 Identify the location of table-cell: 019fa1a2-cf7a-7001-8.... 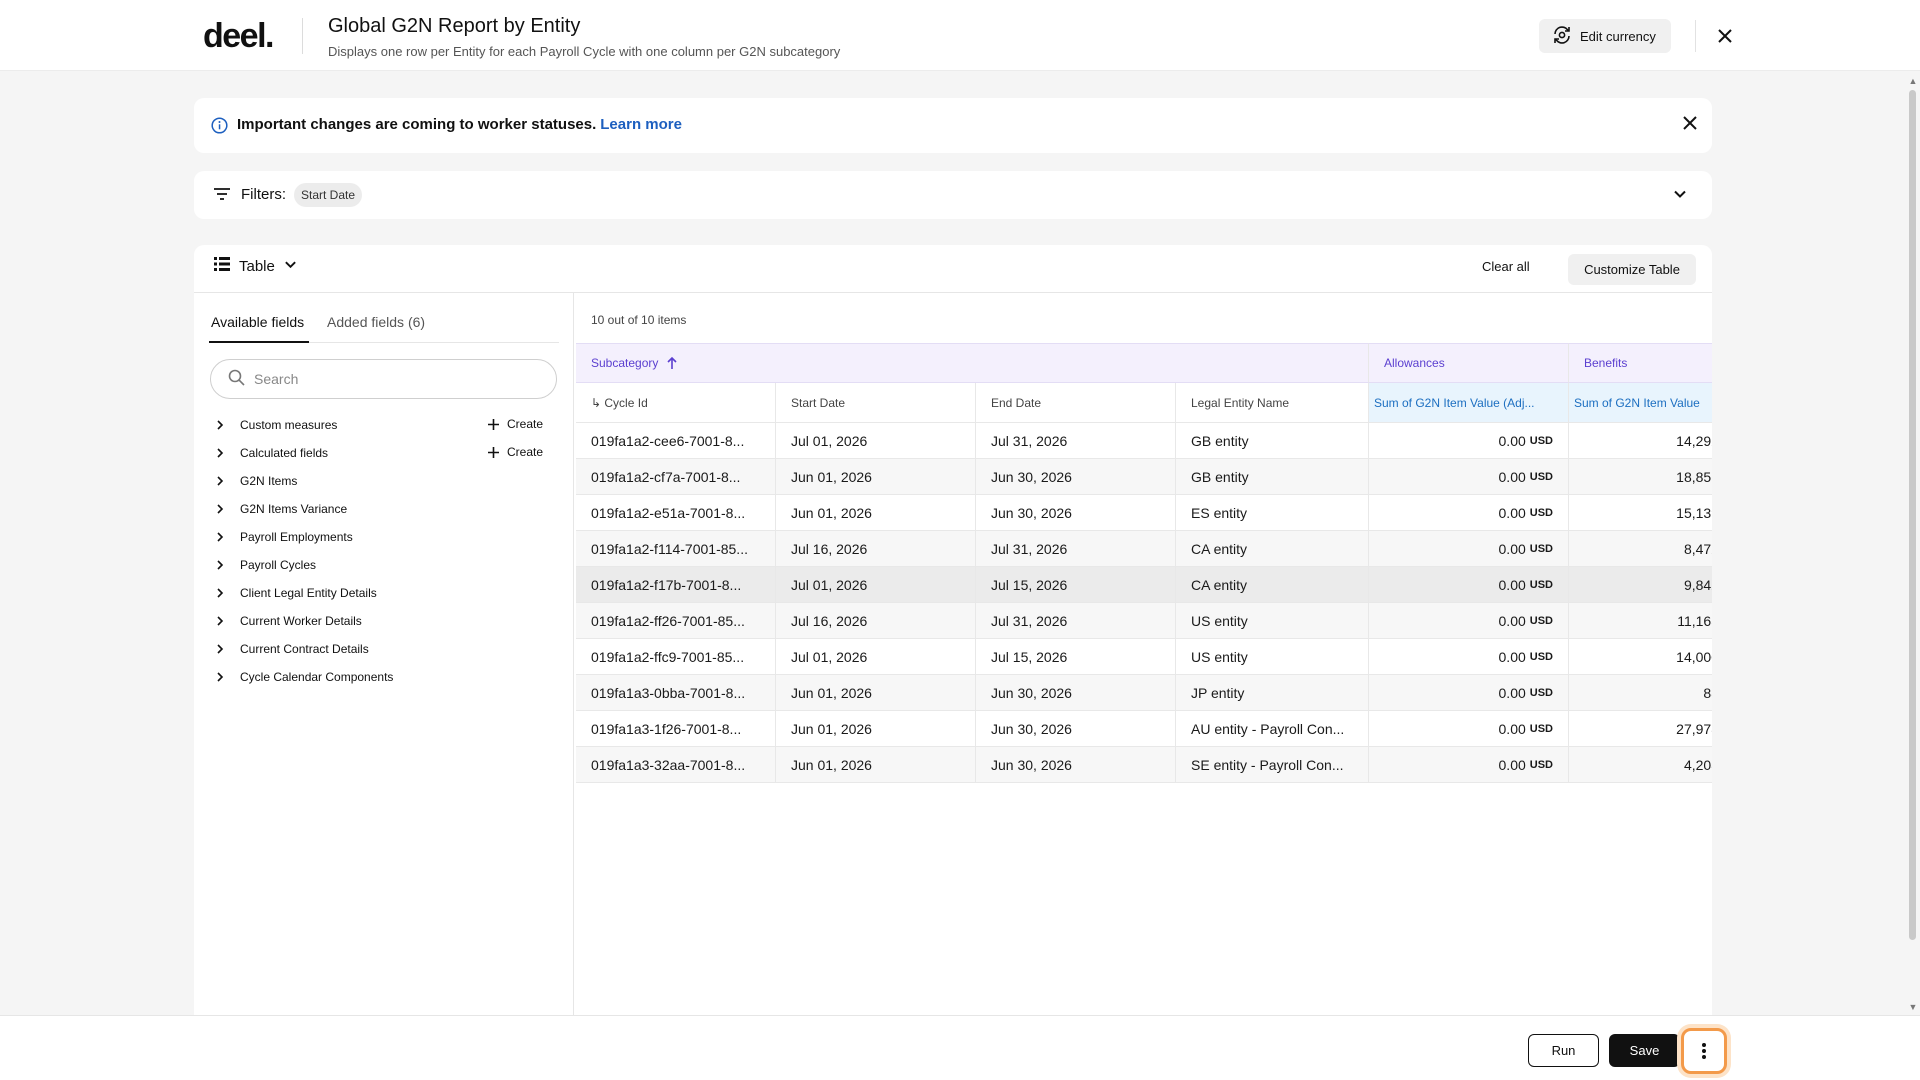
(676, 477).